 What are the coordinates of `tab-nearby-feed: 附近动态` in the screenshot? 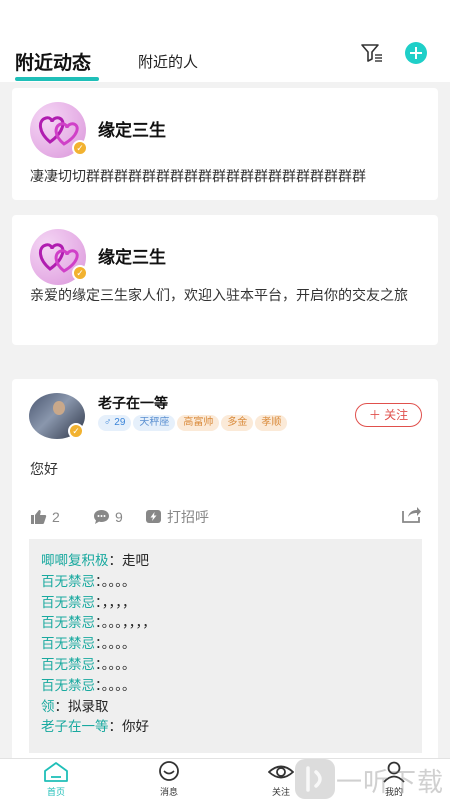 It's located at (53, 61).